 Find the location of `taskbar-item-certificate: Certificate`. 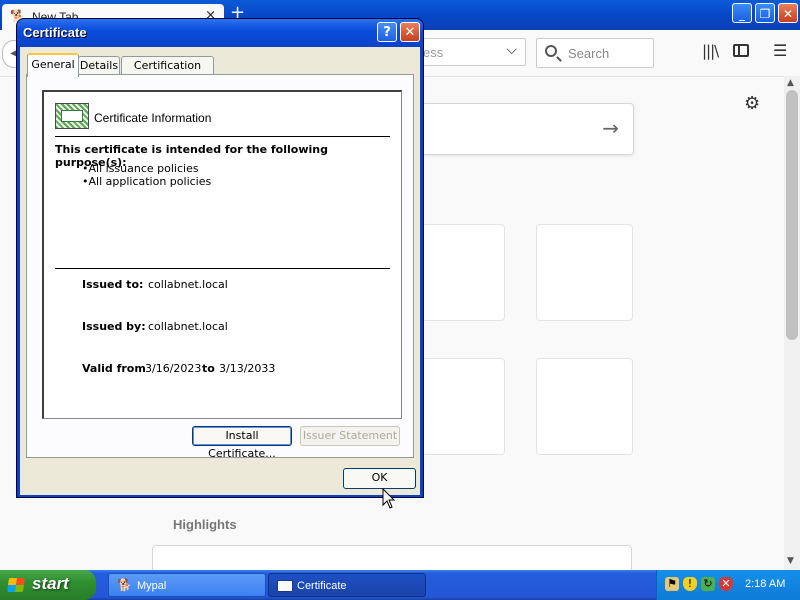

taskbar-item-certificate: Certificate is located at coordinates (347, 585).